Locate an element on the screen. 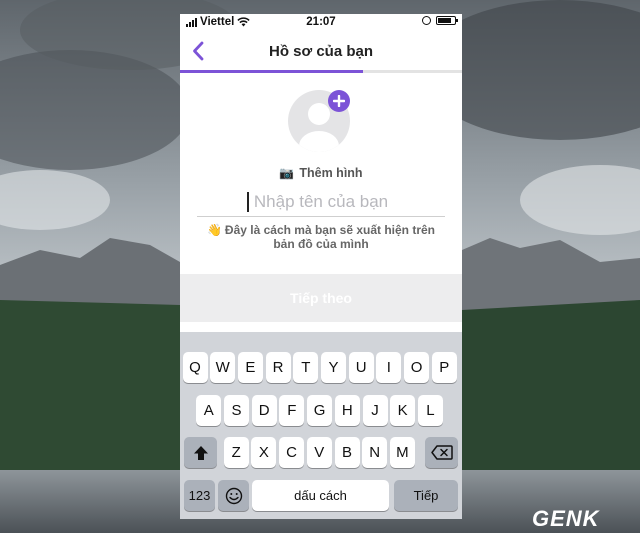  shift-icon is located at coordinates (200, 452).